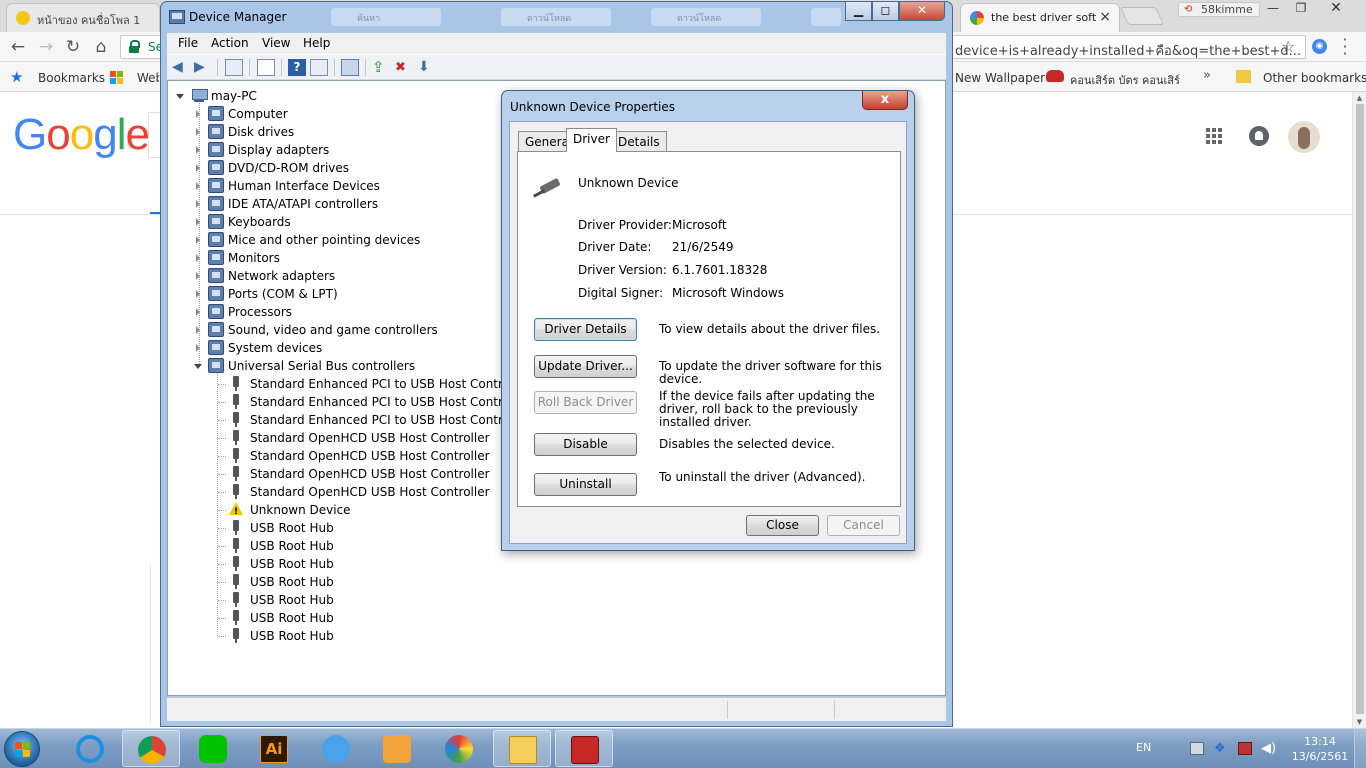 This screenshot has height=768, width=1366. I want to click on tree-category: IDE ATA/ATAPI controllers, so click(340, 204).